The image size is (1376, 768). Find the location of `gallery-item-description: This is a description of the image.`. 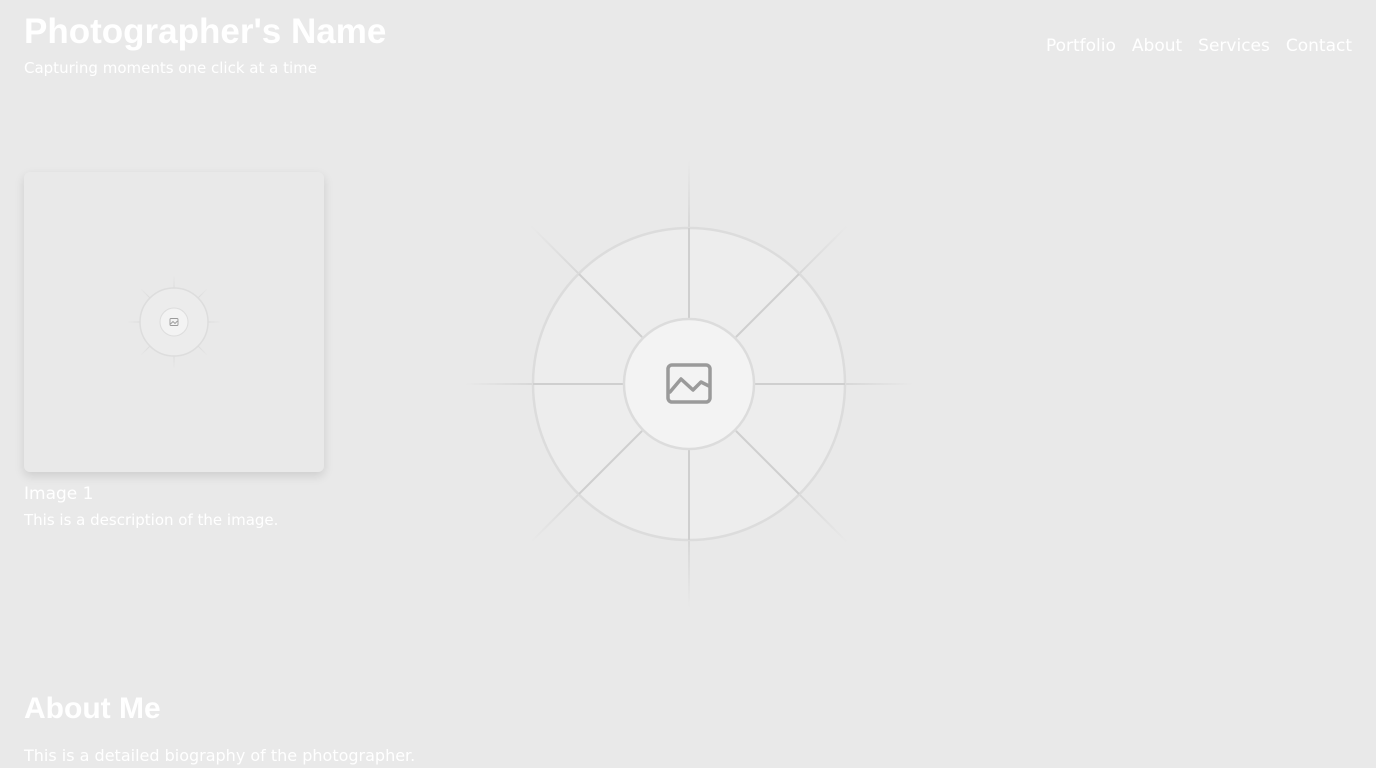

gallery-item-description: This is a description of the image. is located at coordinates (151, 520).